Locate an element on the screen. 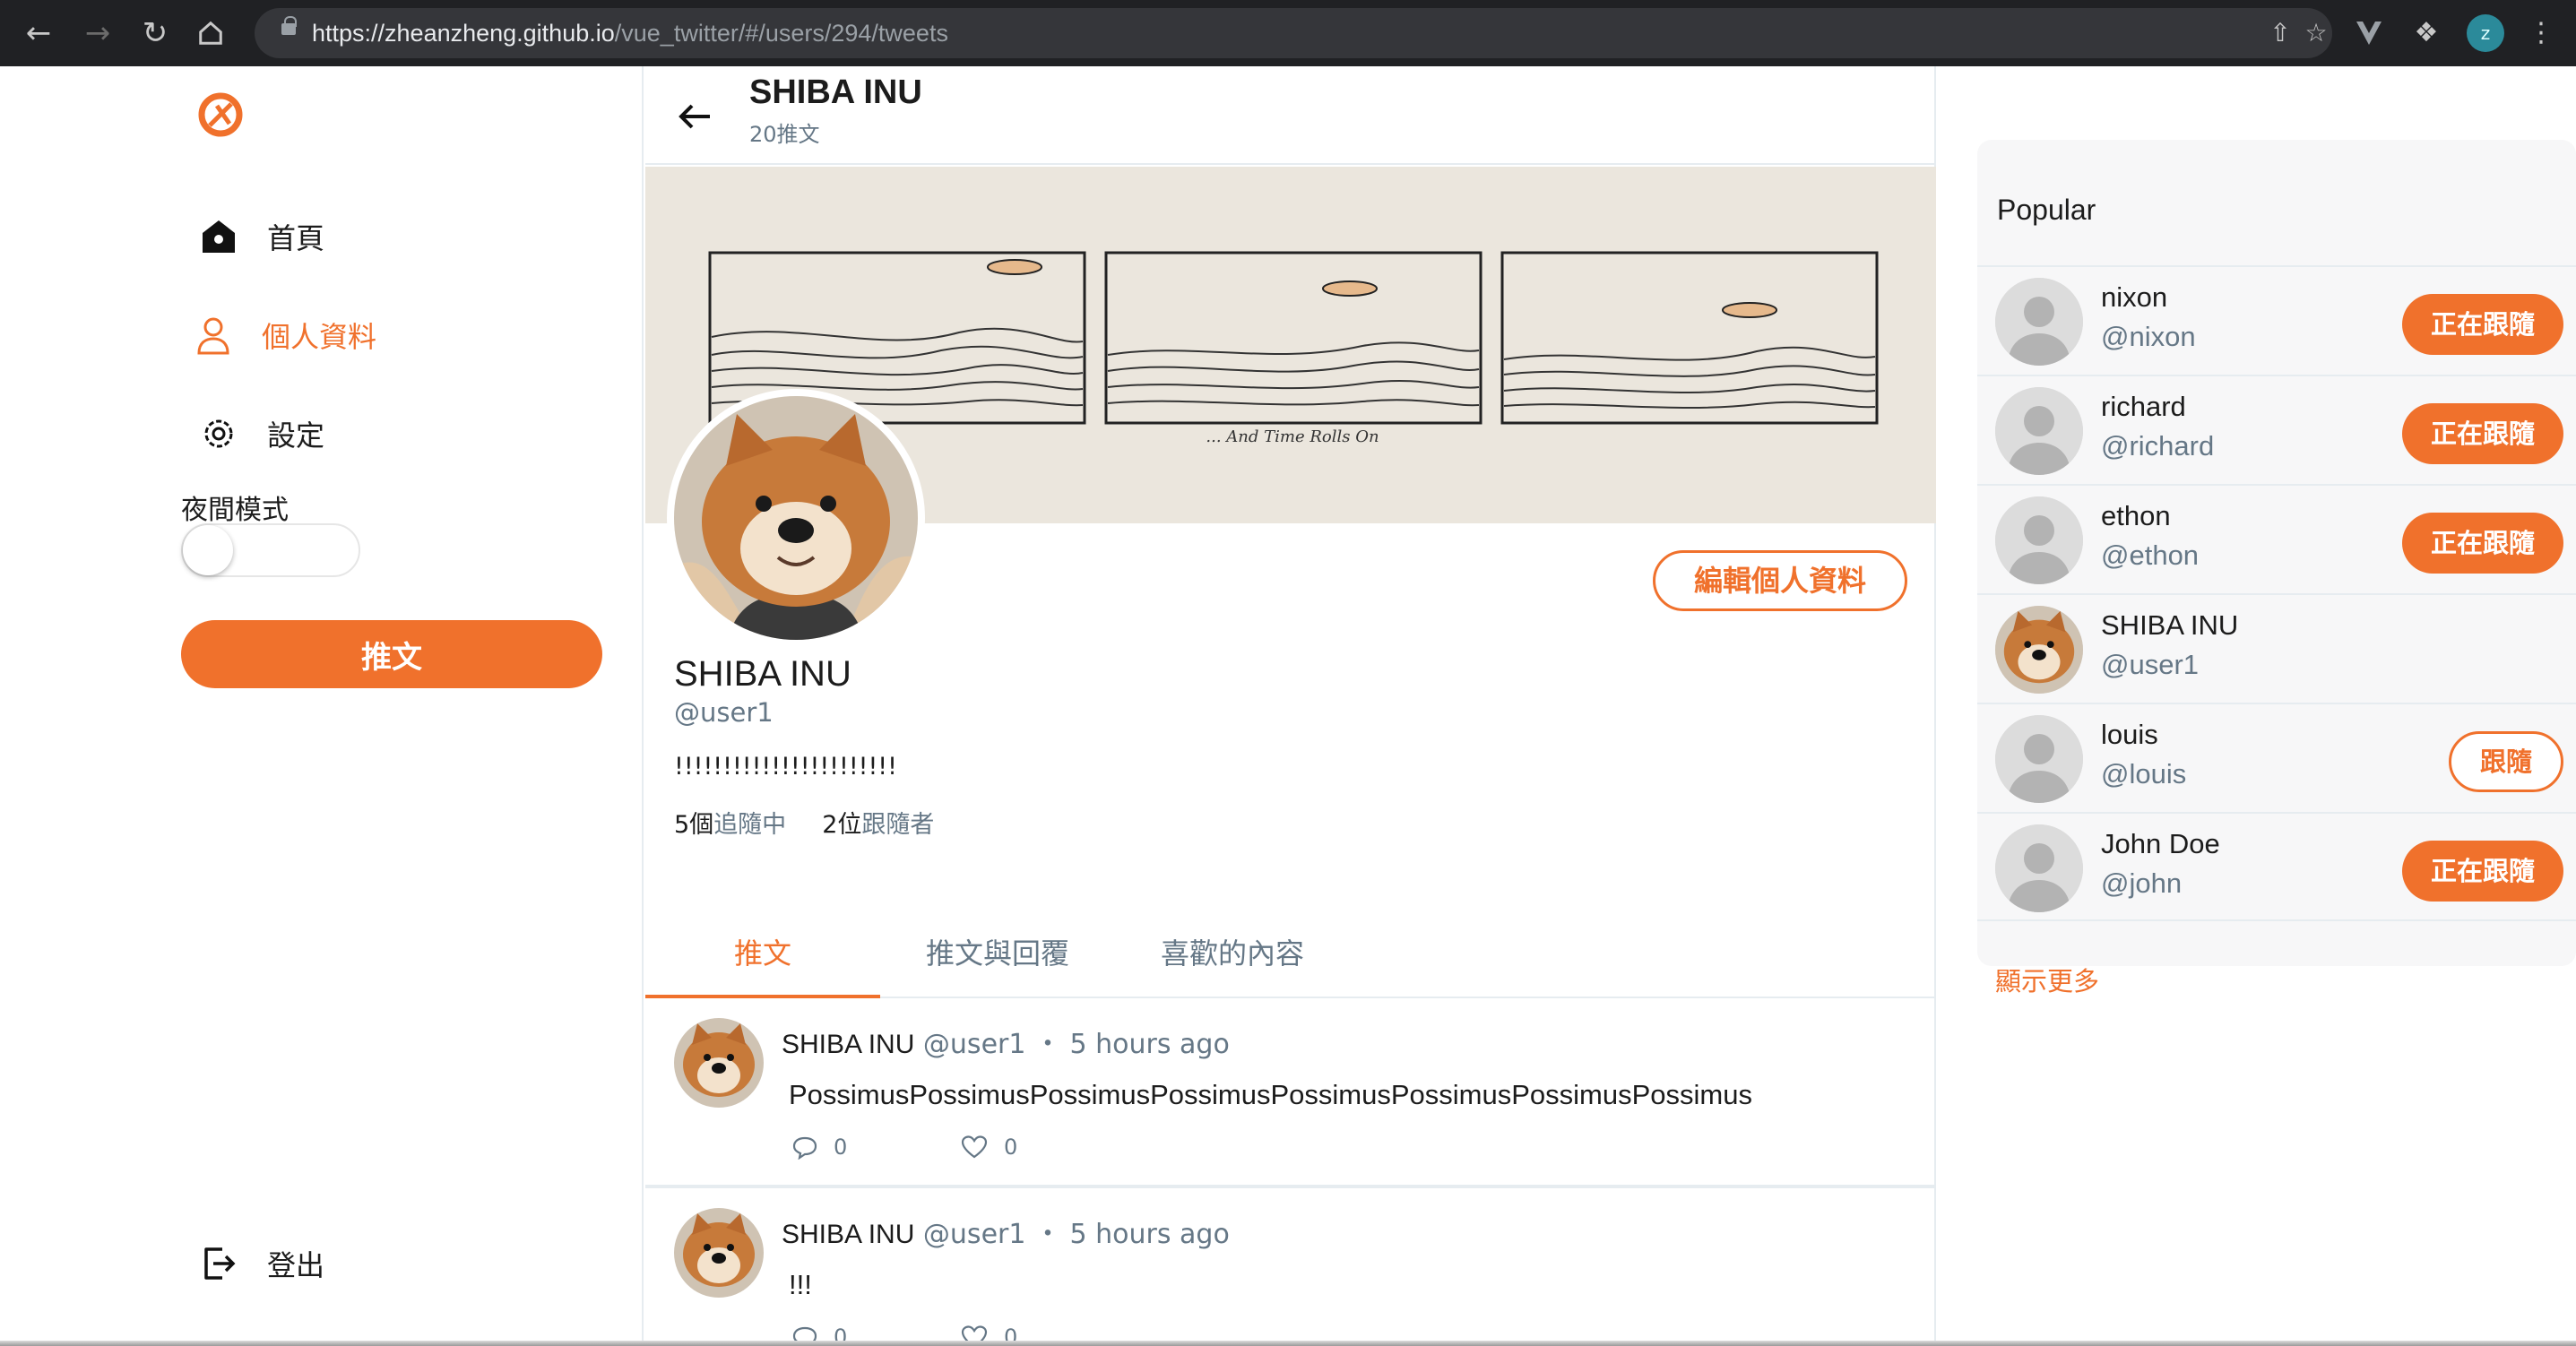 Image resolution: width=2576 pixels, height=1346 pixels. back-arrow-icon is located at coordinates (695, 117).